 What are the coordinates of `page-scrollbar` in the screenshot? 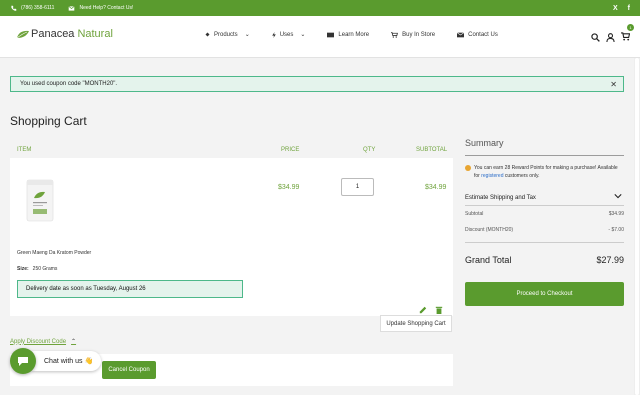 It's located at (637, 226).